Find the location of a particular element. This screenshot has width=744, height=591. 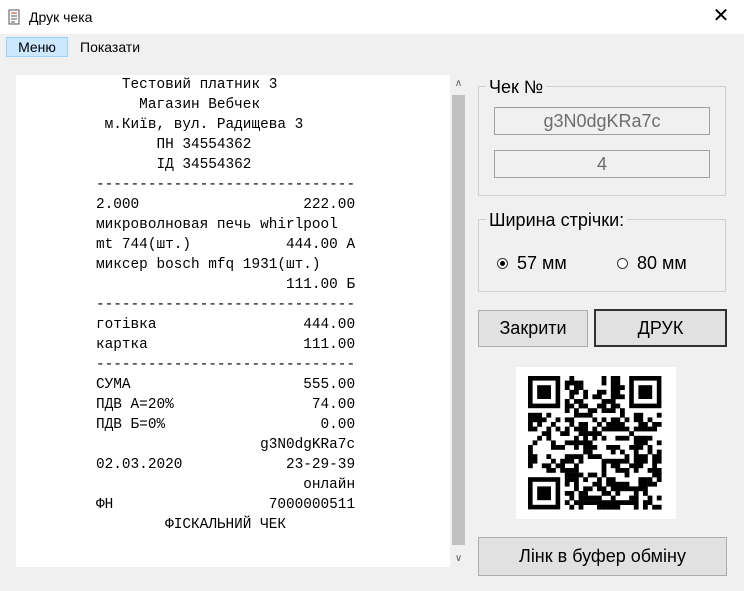

check-number-group is located at coordinates (602, 141).